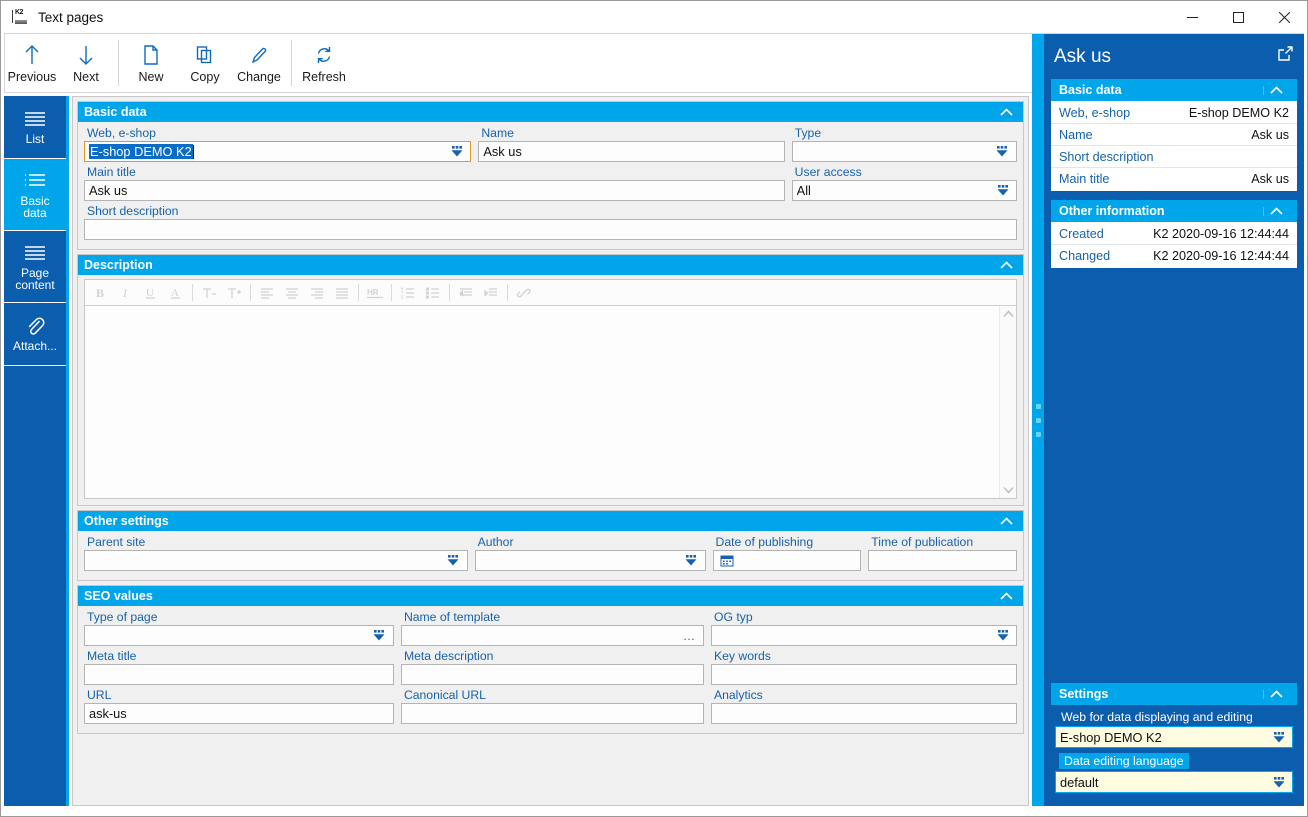 The width and height of the screenshot is (1308, 817). Describe the element at coordinates (101, 293) in the screenshot. I see `bold-icon: B` at that location.